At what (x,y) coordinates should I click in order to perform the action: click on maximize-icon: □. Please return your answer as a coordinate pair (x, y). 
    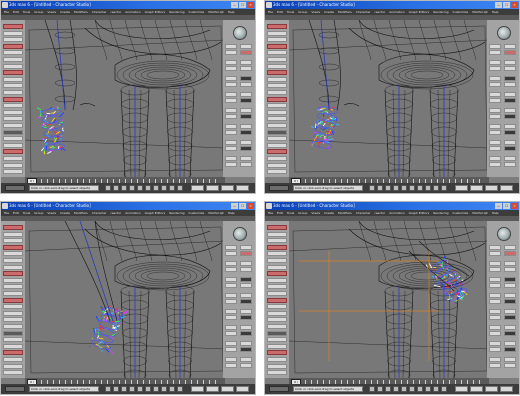
    Looking at the image, I should click on (506, 206).